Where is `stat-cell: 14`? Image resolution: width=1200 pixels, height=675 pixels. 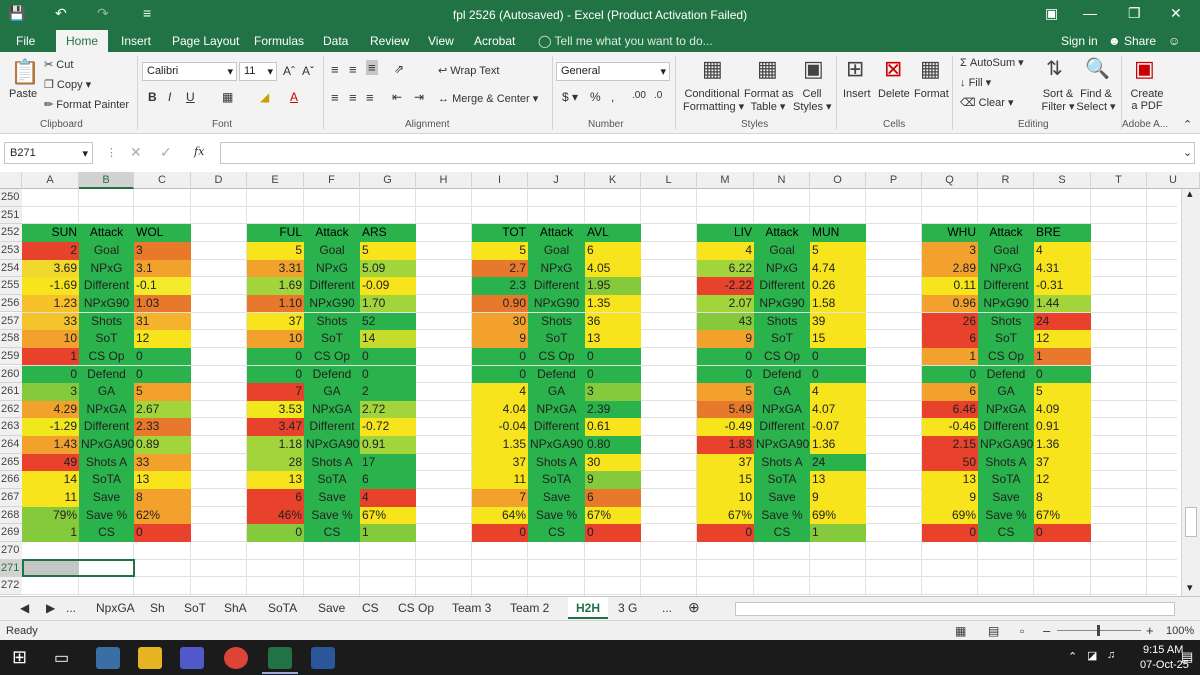 stat-cell: 14 is located at coordinates (388, 339).